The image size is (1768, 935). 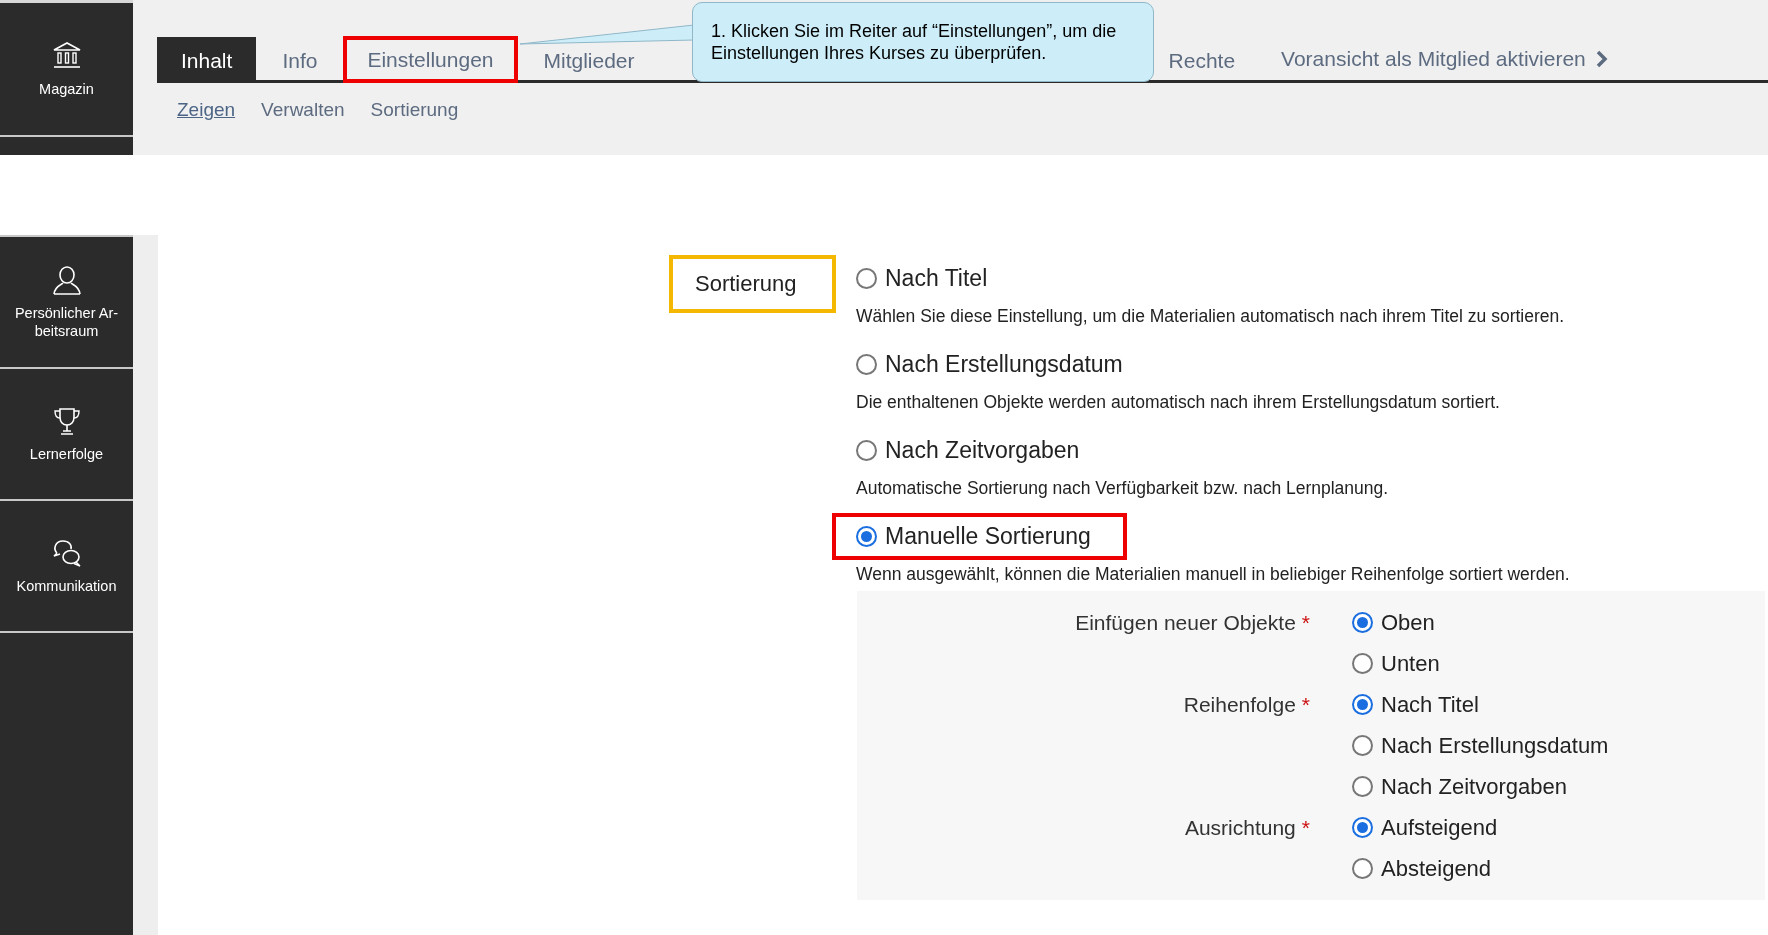 I want to click on radio-label: Aufsteigend, so click(x=1439, y=827).